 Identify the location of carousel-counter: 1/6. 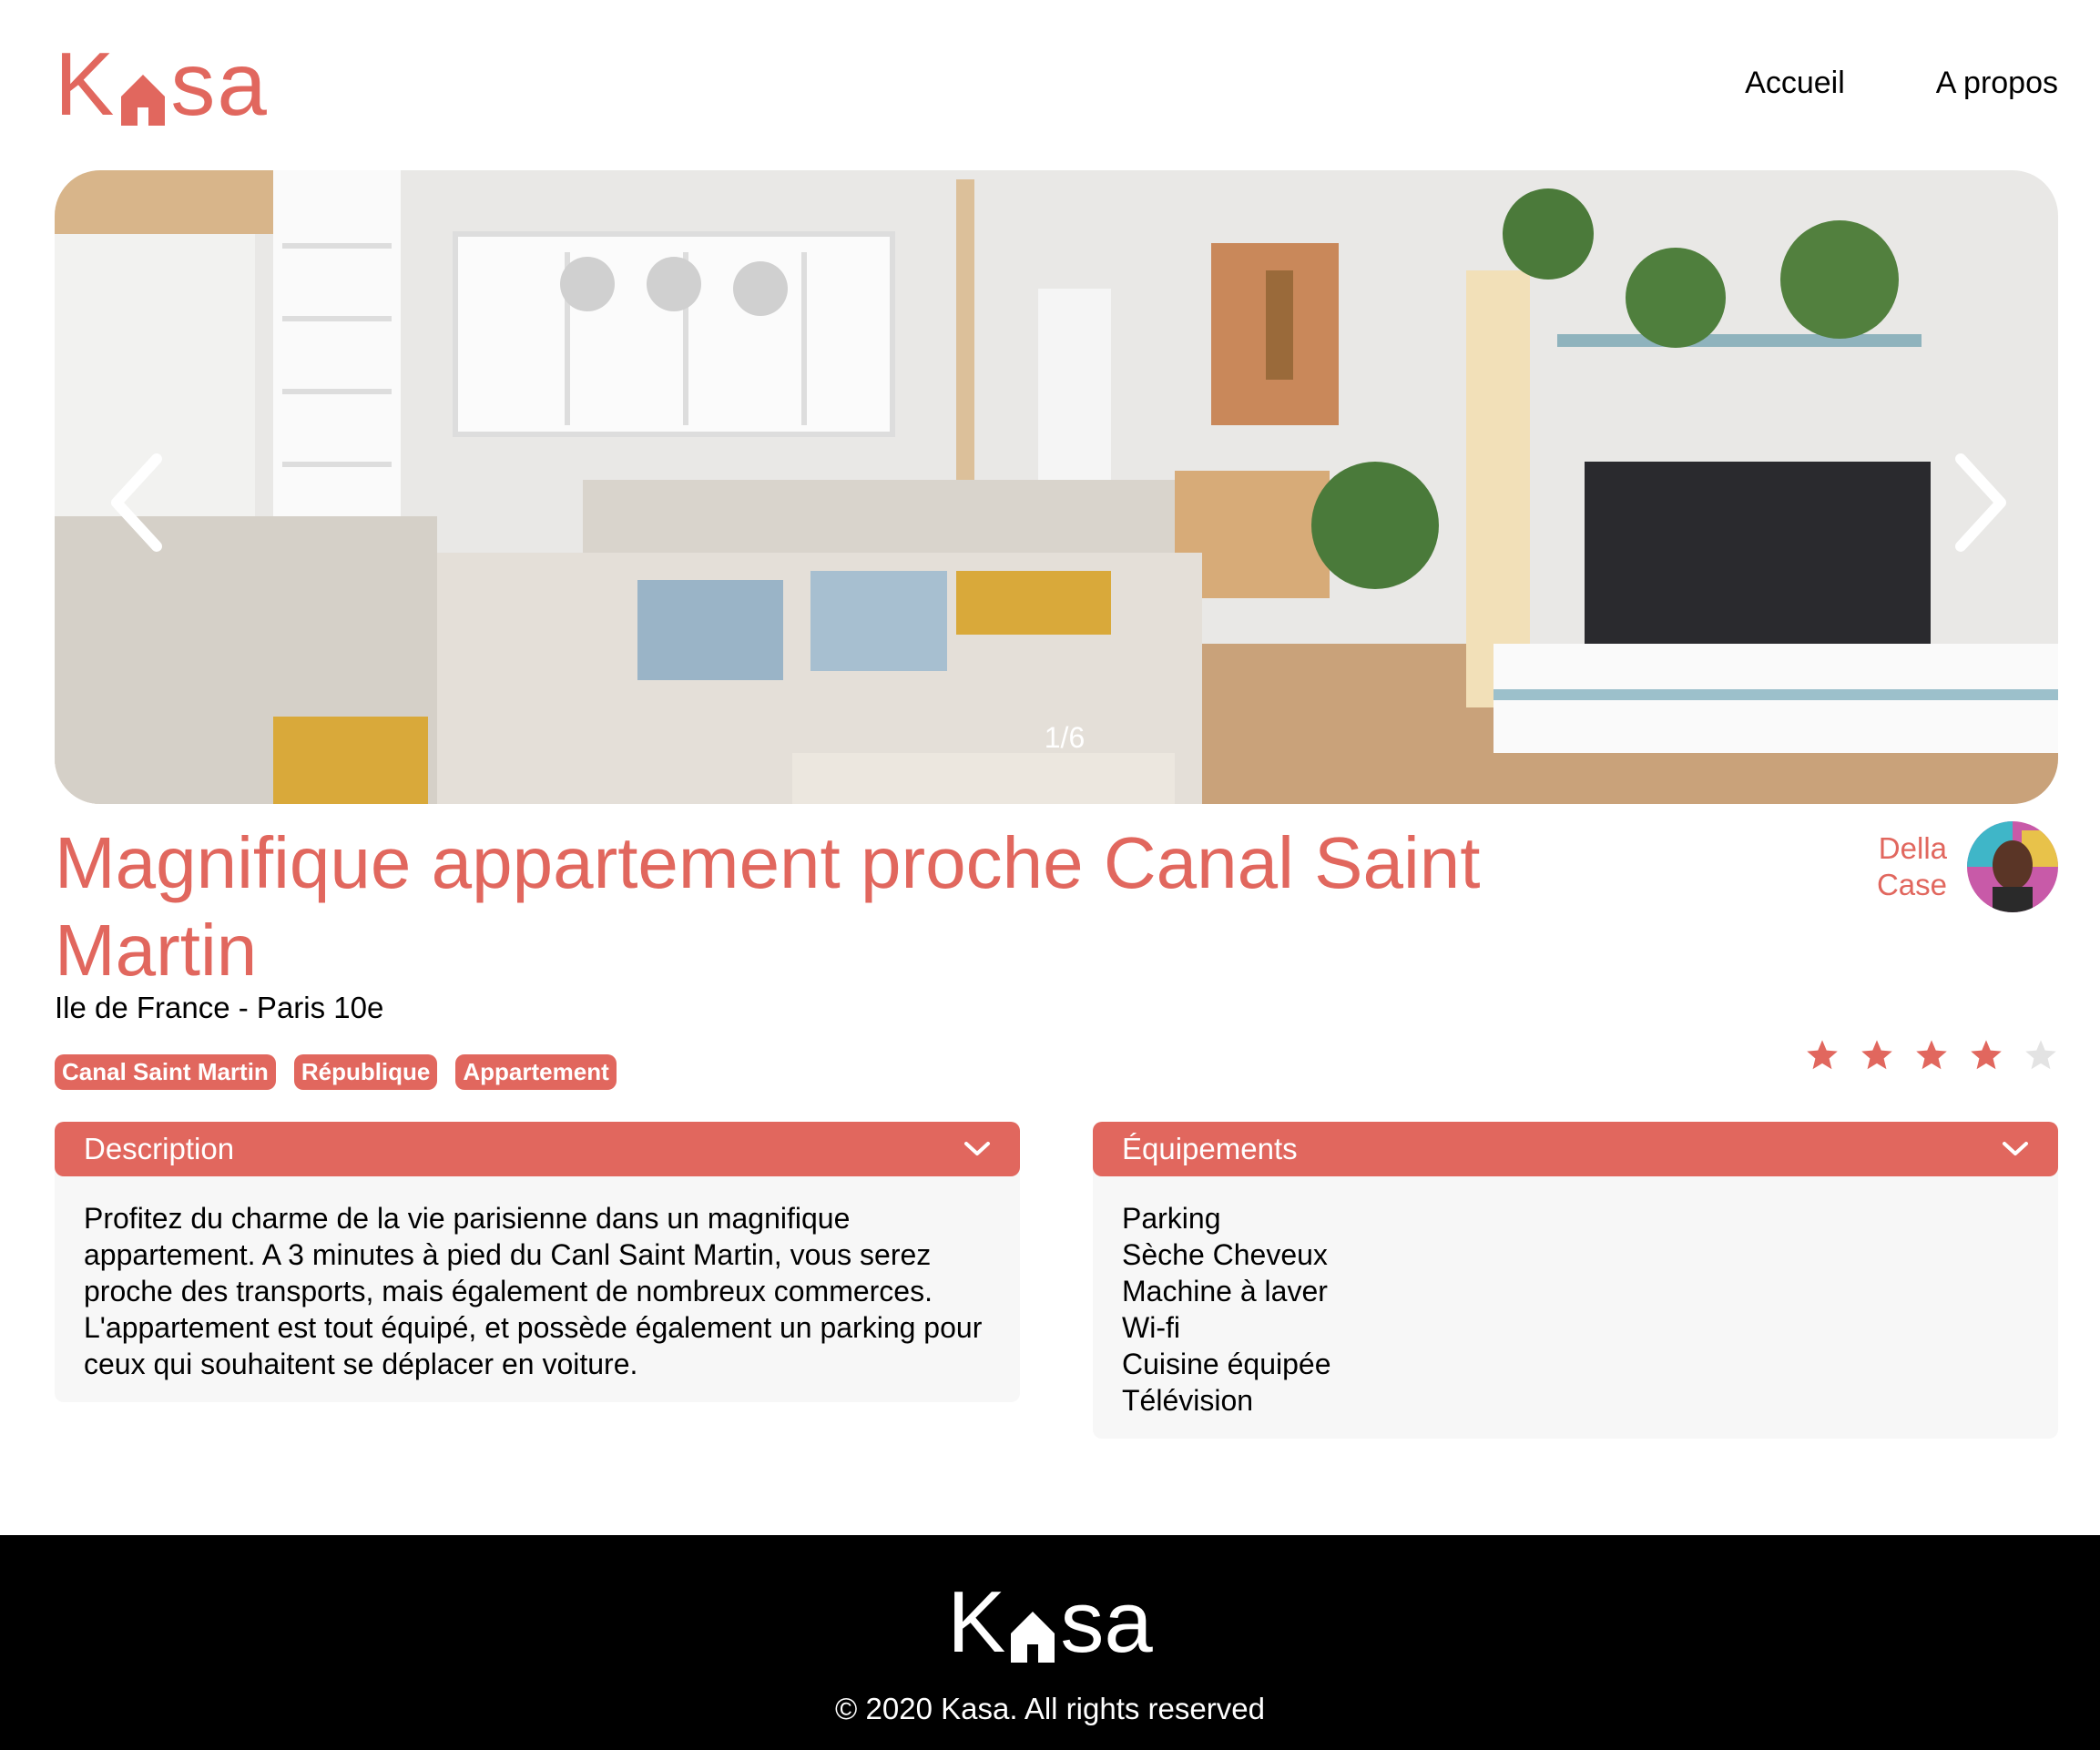
(1065, 737).